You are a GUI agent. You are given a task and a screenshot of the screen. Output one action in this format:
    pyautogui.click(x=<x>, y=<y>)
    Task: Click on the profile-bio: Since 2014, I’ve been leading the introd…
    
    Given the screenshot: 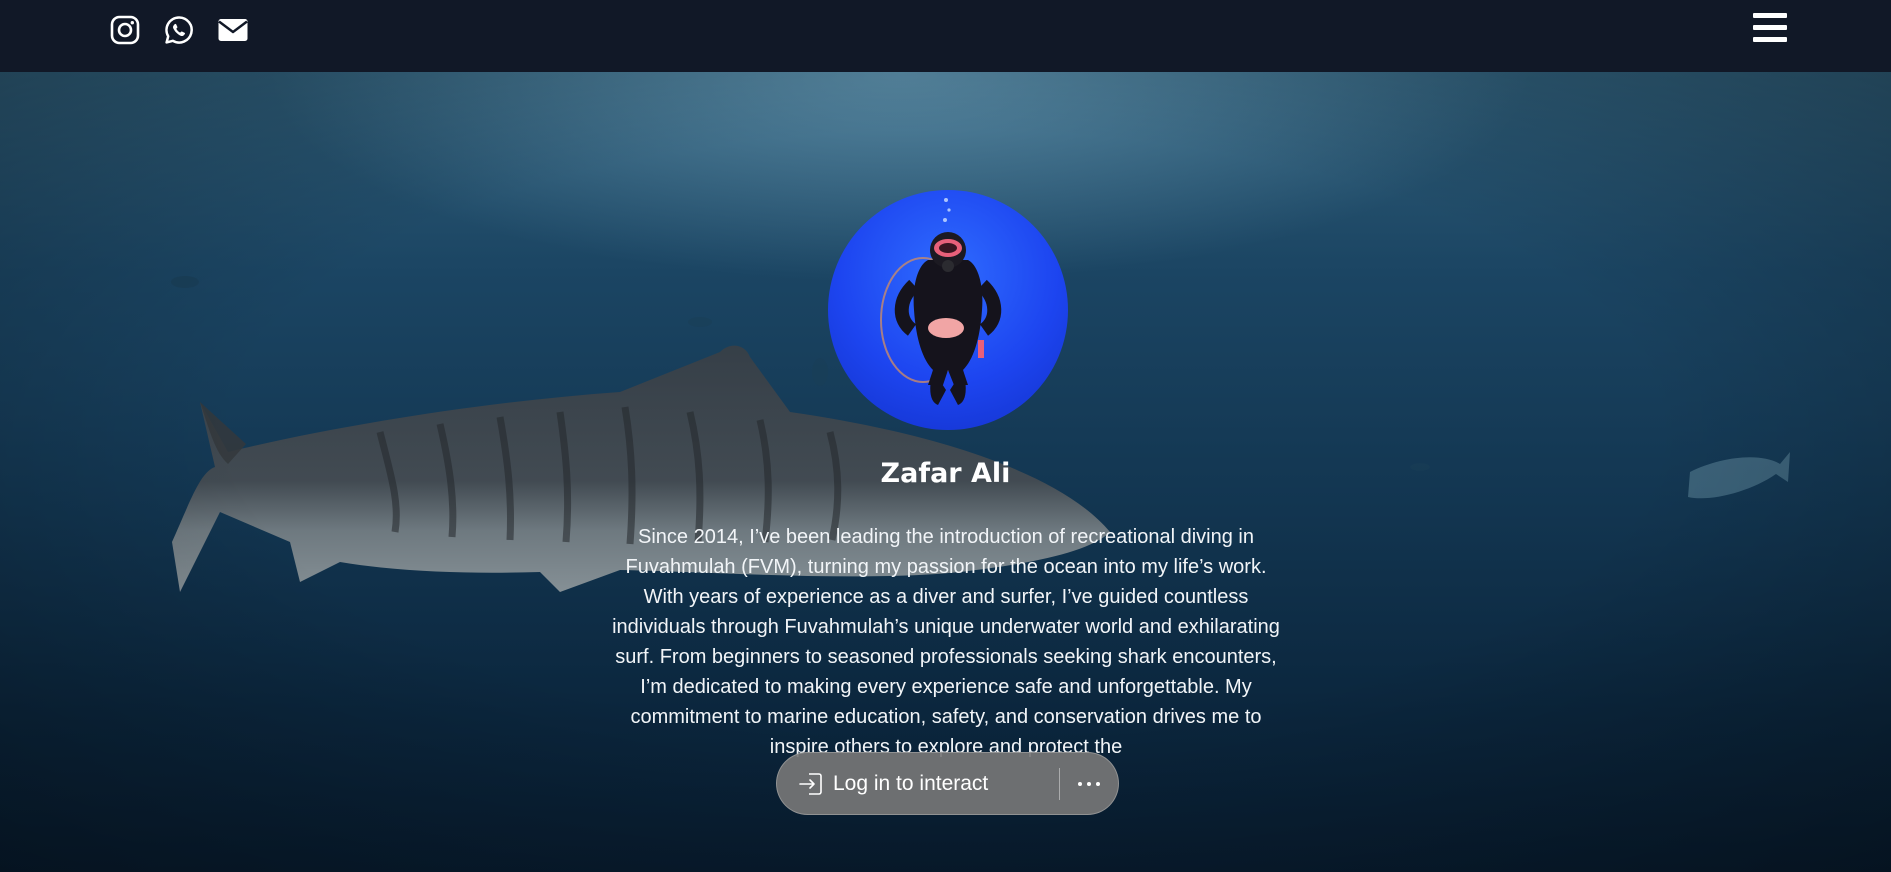 What is the action you would take?
    pyautogui.click(x=946, y=642)
    